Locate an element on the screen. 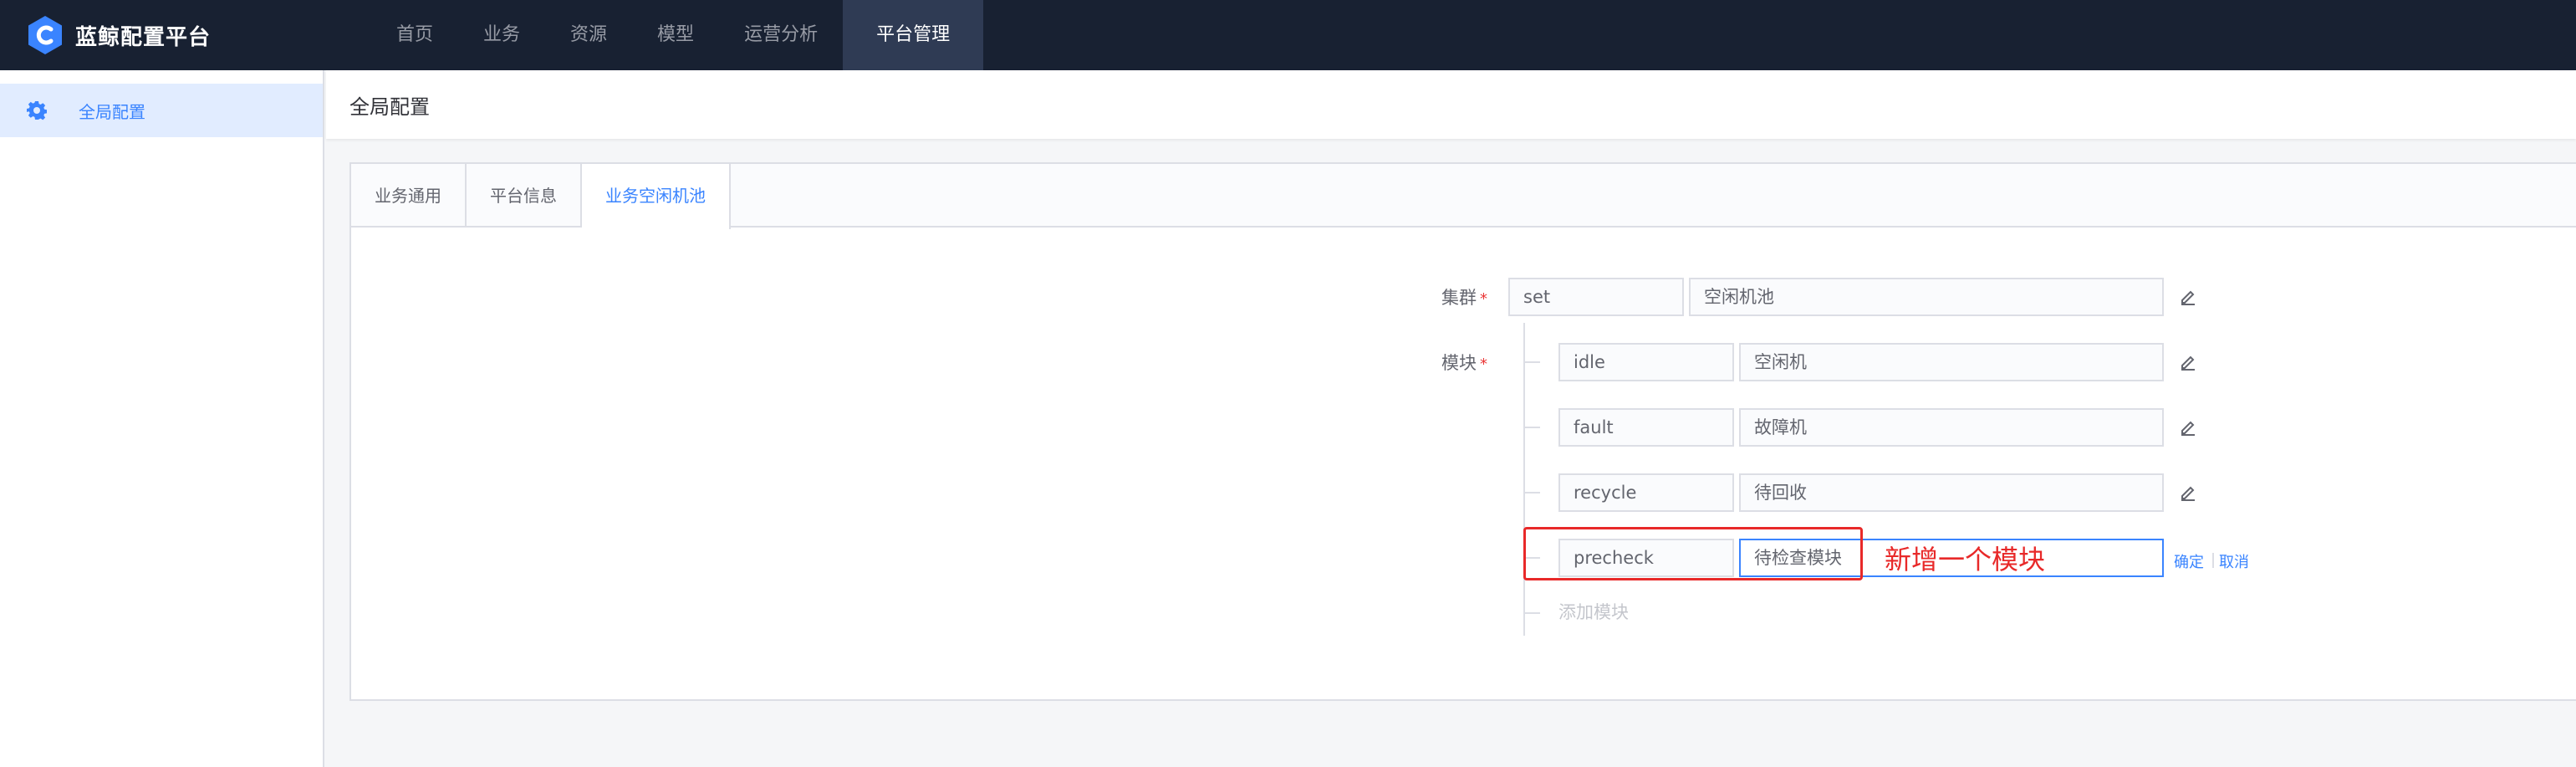  brand: 蓝鲸配置平台 is located at coordinates (119, 35).